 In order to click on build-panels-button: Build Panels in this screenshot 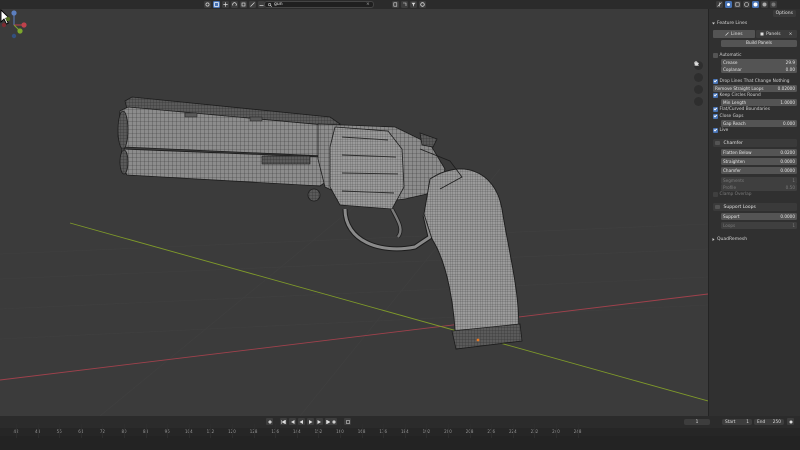, I will do `click(759, 43)`.